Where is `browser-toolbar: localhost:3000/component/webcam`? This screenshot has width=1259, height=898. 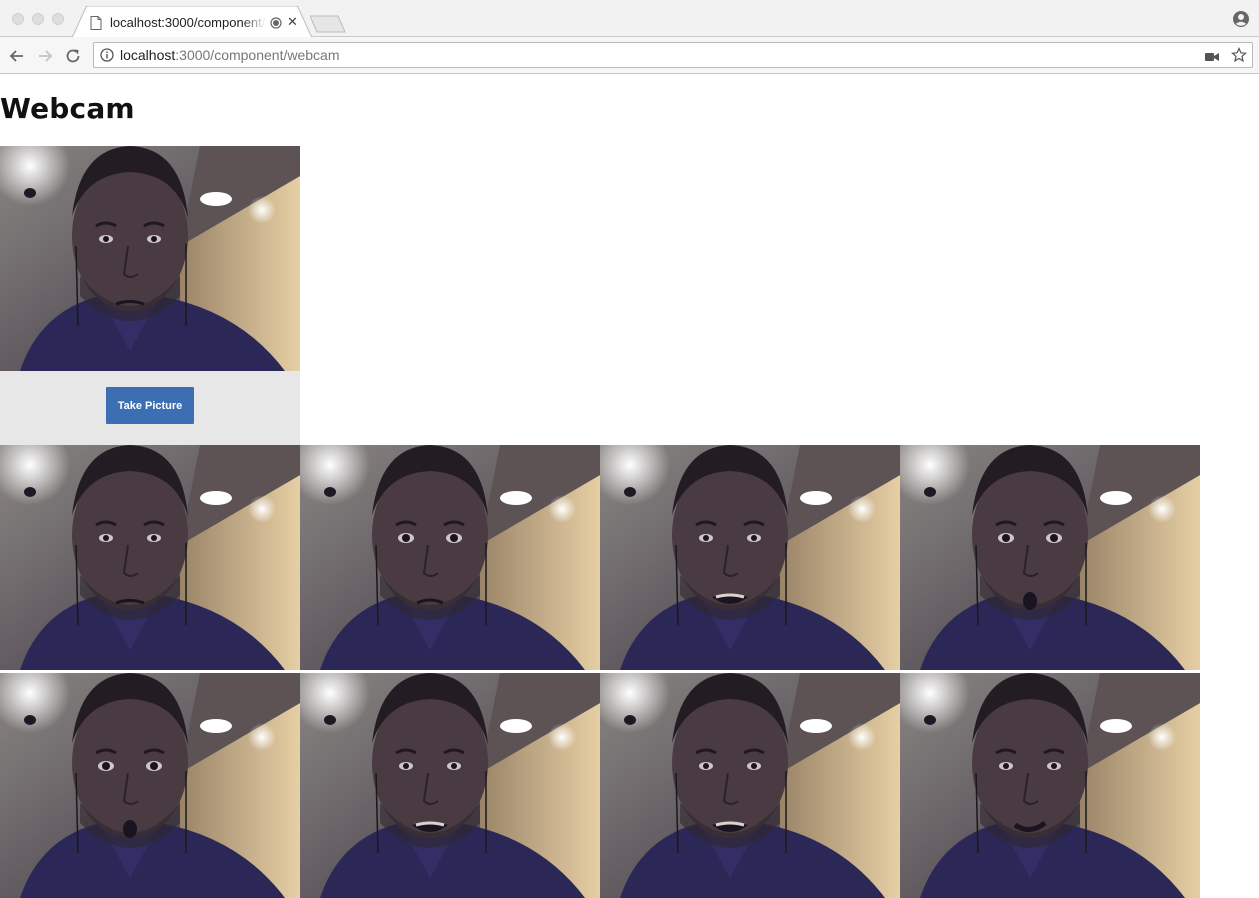 browser-toolbar: localhost:3000/component/webcam is located at coordinates (629, 55).